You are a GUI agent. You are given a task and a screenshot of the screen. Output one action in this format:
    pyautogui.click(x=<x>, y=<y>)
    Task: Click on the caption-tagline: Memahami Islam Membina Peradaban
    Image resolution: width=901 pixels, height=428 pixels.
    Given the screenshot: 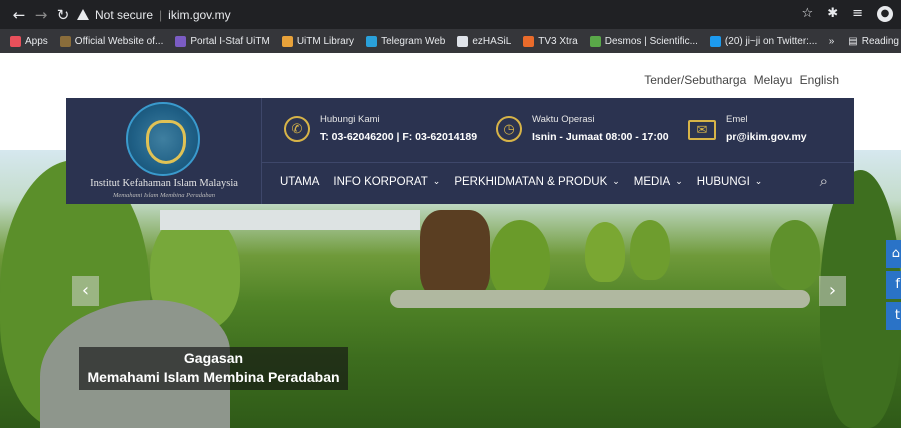 What is the action you would take?
    pyautogui.click(x=213, y=377)
    